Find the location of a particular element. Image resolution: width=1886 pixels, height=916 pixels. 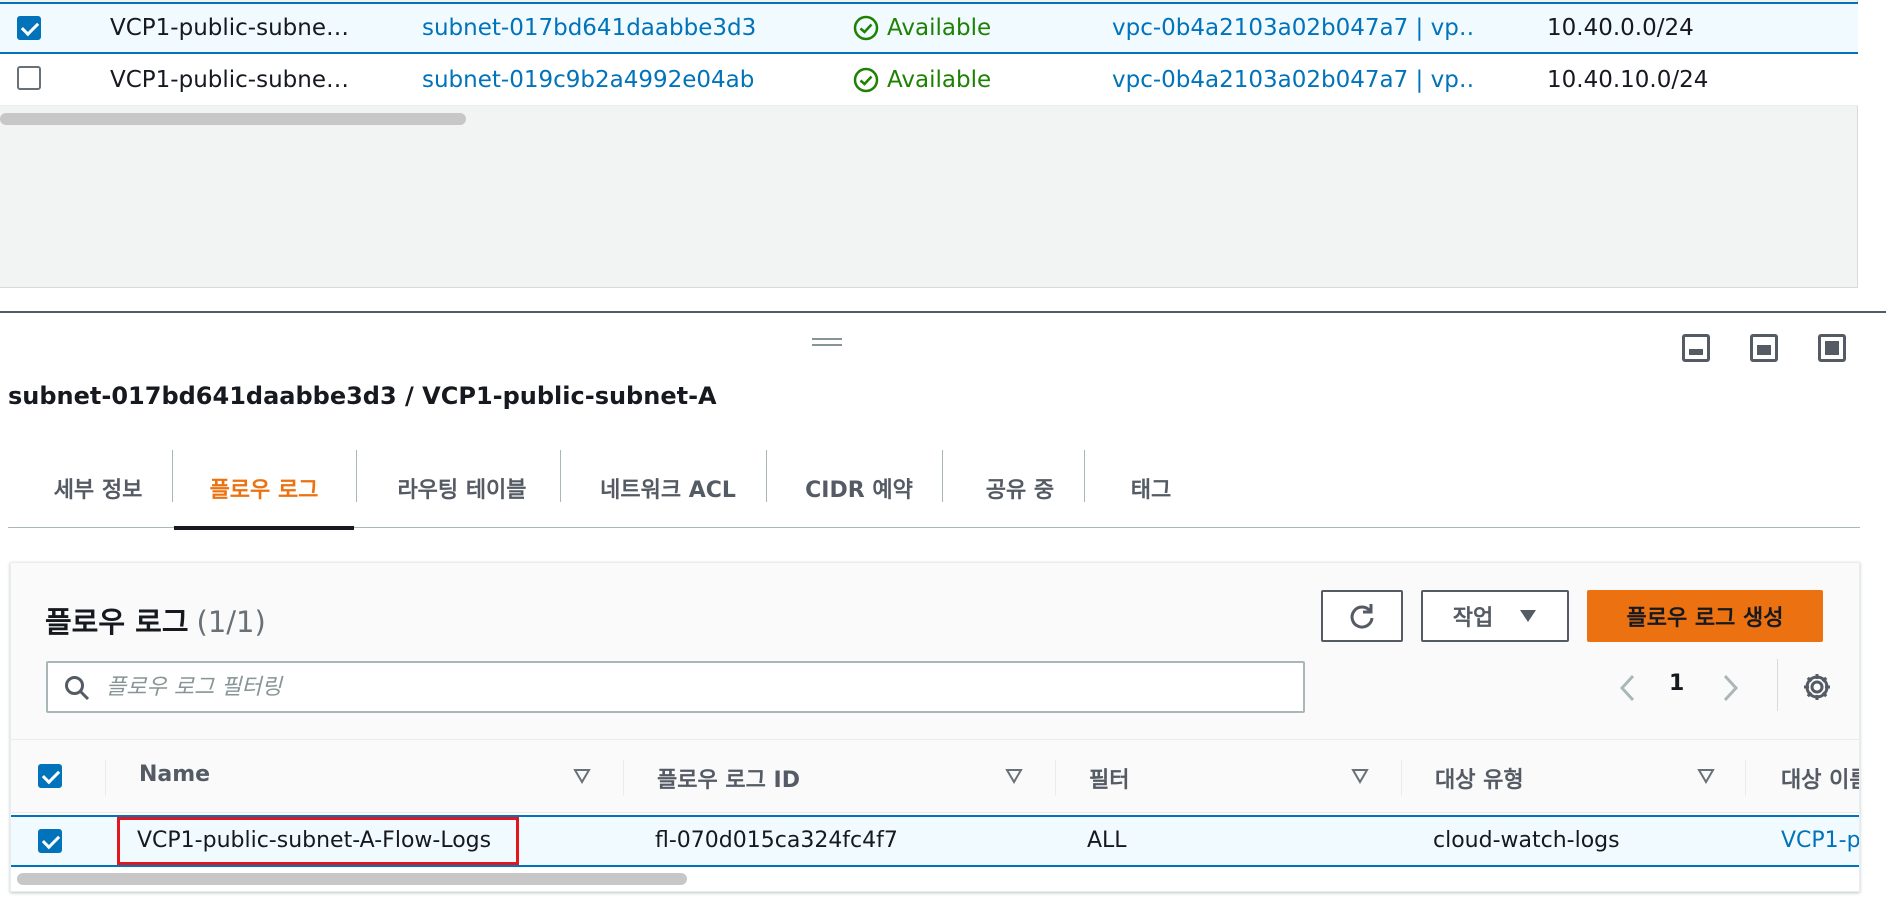

search-field is located at coordinates (675, 687).